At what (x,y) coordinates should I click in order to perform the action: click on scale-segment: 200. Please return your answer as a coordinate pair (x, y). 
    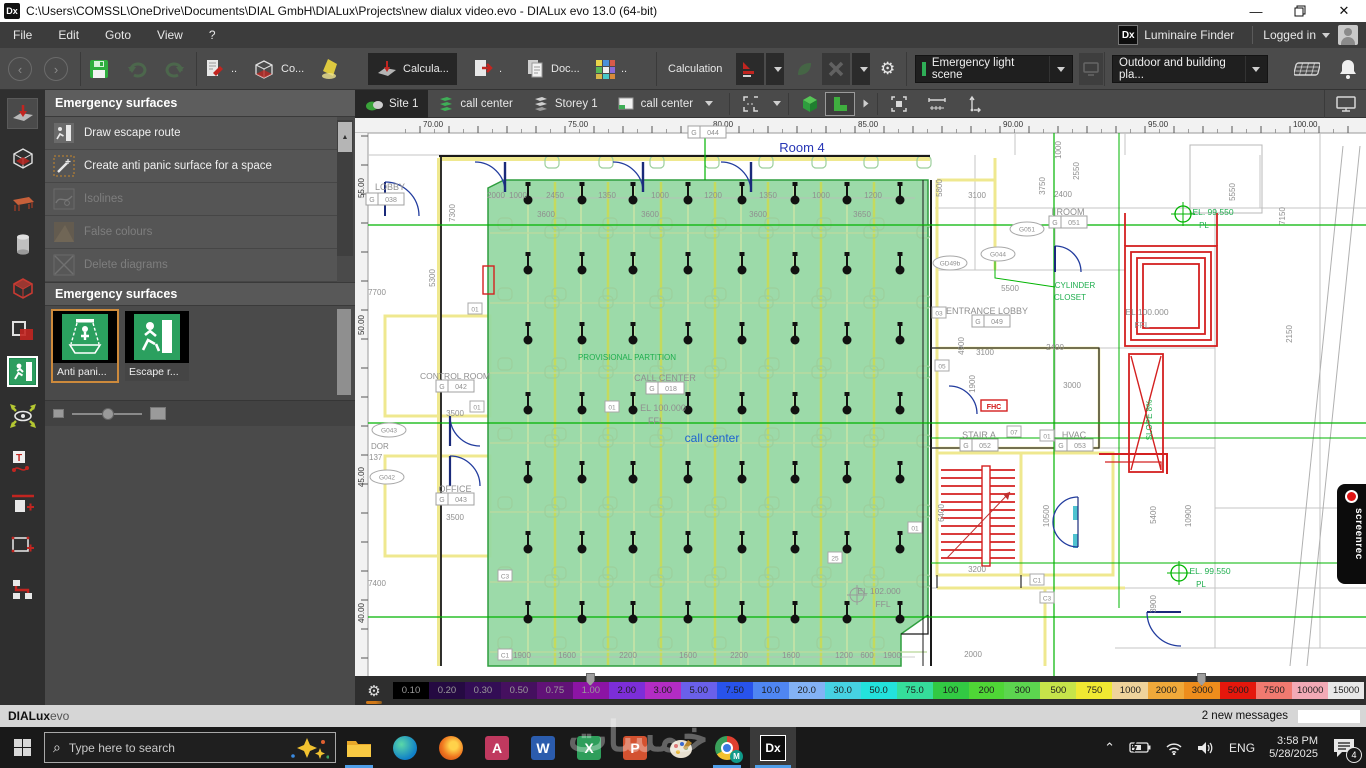
    Looking at the image, I should click on (986, 690).